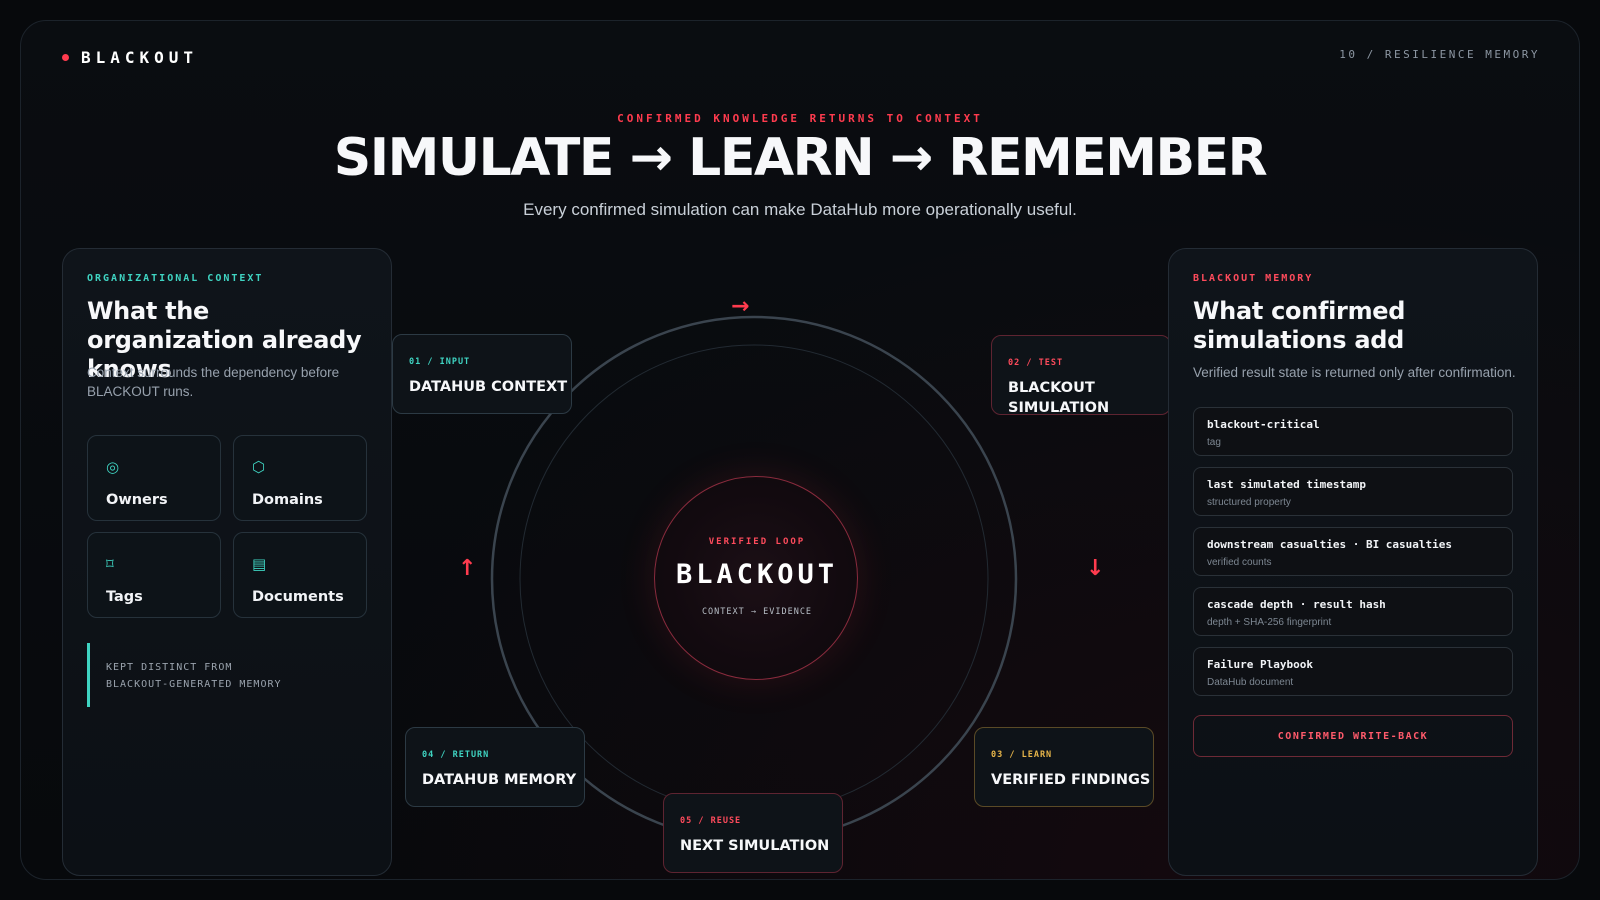 This screenshot has width=1600, height=900. What do you see at coordinates (169, 667) in the screenshot?
I see `note-line: KEPT DISTINCT FROM` at bounding box center [169, 667].